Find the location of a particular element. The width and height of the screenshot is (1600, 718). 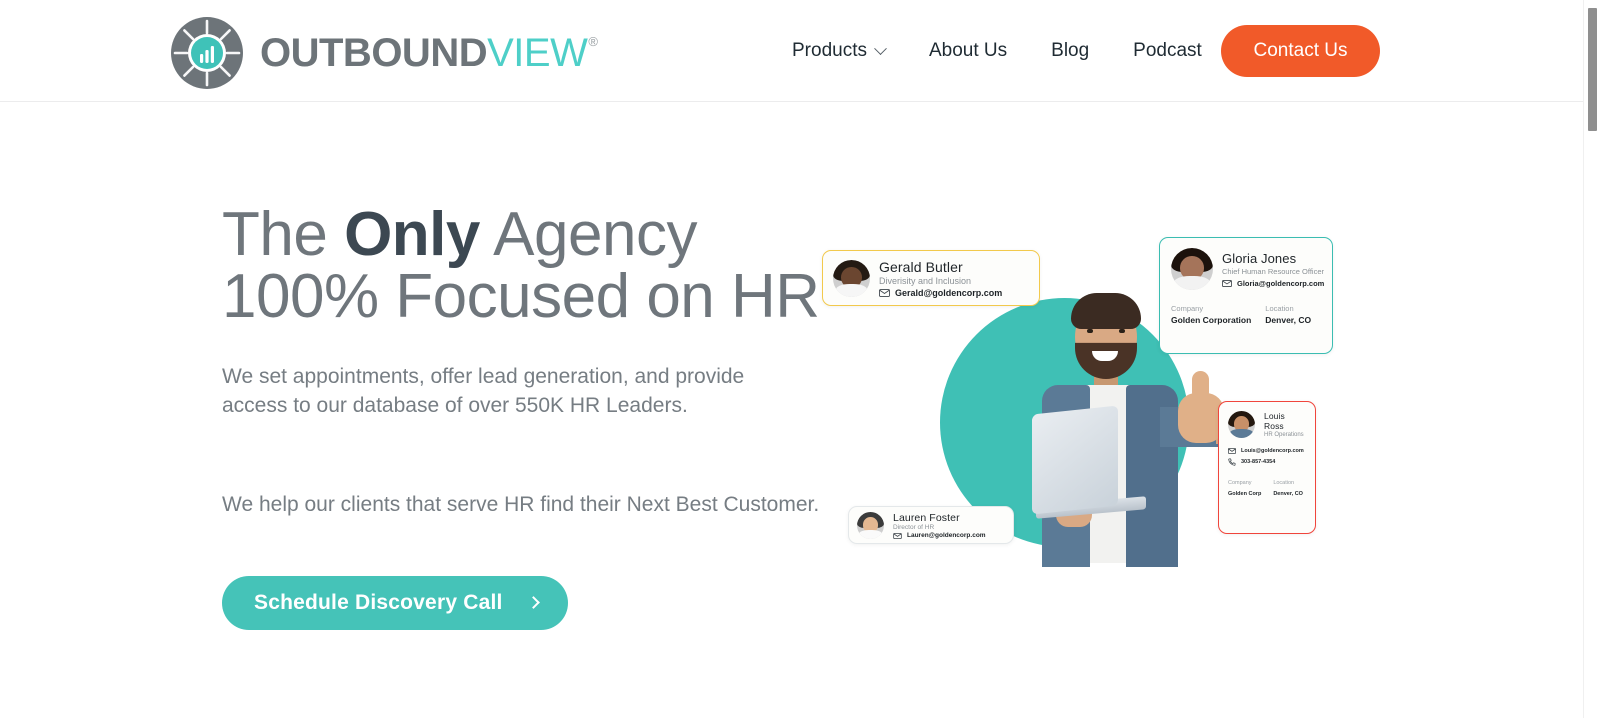

hero-headline: The Only Agency 100% Focused on HR is located at coordinates (542, 266).